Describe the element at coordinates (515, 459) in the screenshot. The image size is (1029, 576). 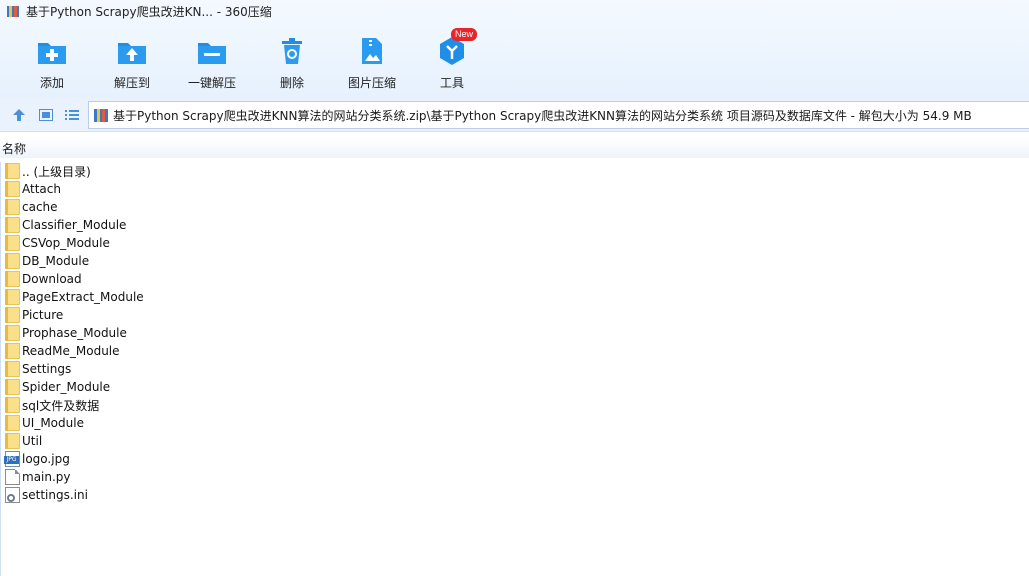
I see `file-row: JPG logo.jpg` at that location.